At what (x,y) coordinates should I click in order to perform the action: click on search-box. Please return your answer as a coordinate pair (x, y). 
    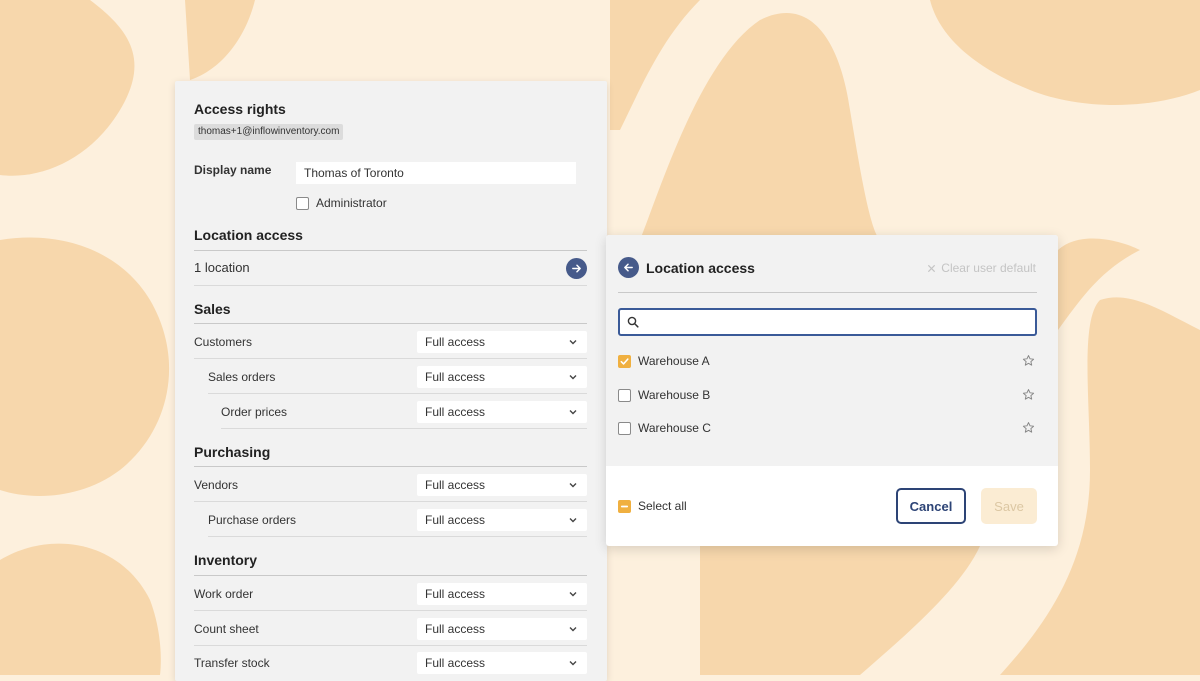
    Looking at the image, I should click on (827, 322).